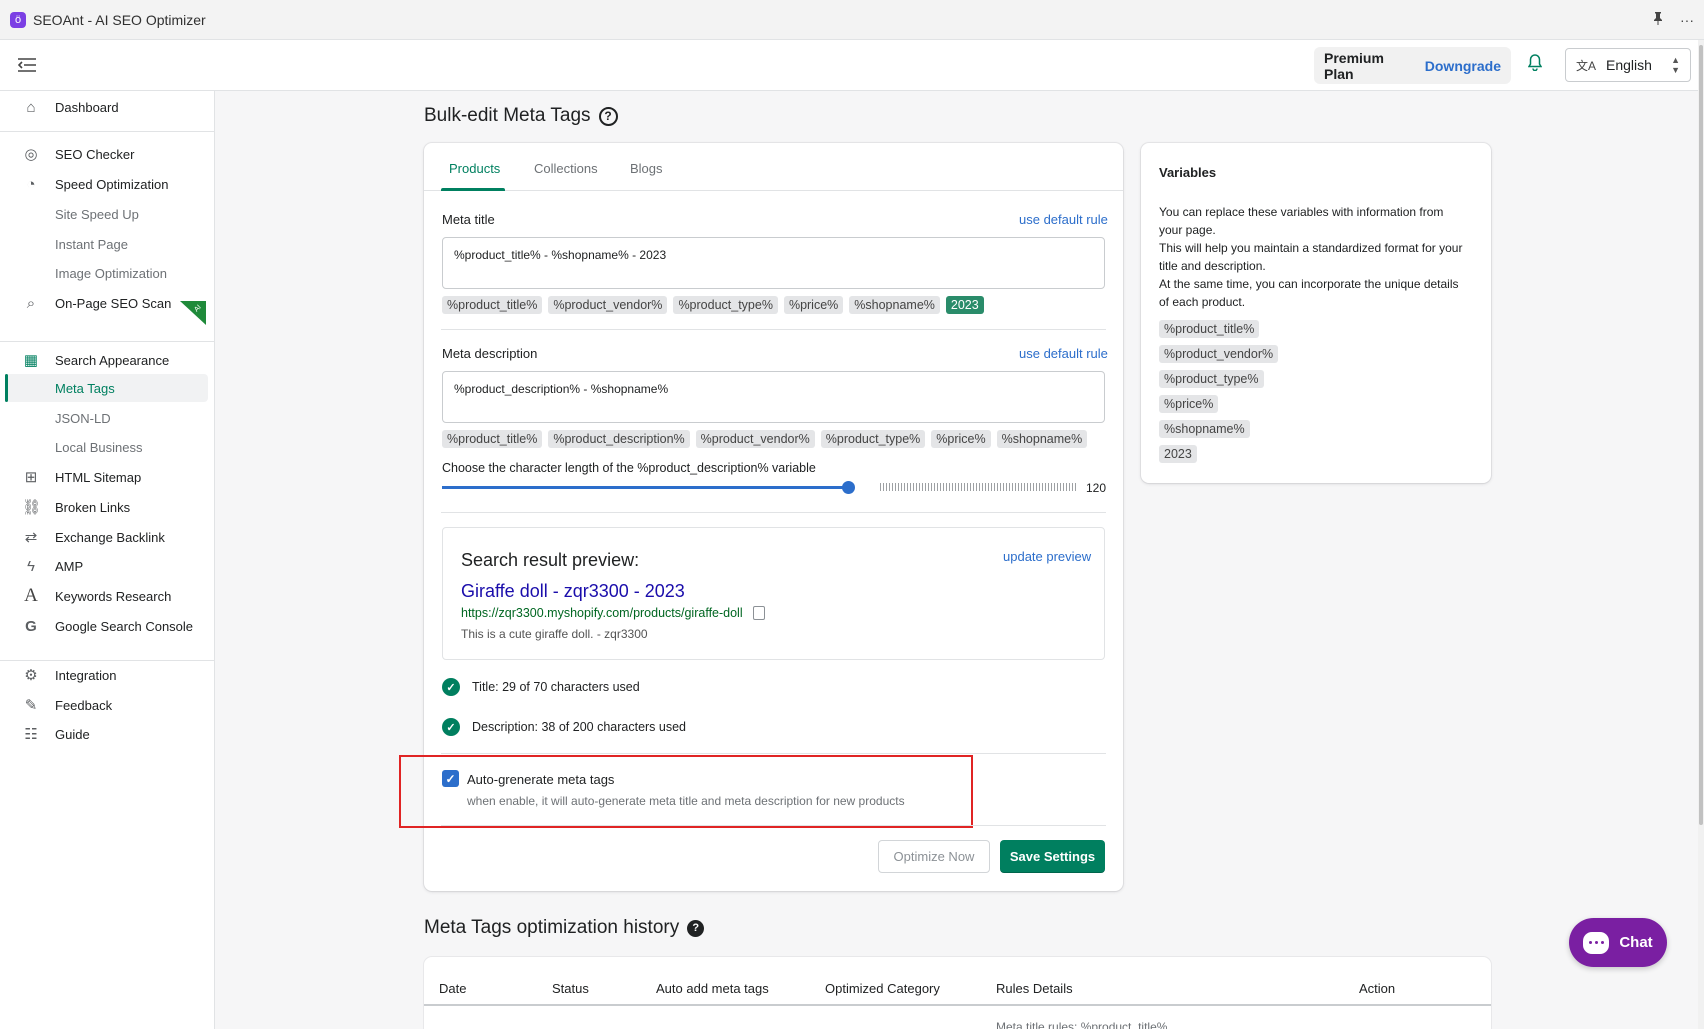 This screenshot has width=1704, height=1029. What do you see at coordinates (1687, 20) in the screenshot?
I see `more-options-icon: ···` at bounding box center [1687, 20].